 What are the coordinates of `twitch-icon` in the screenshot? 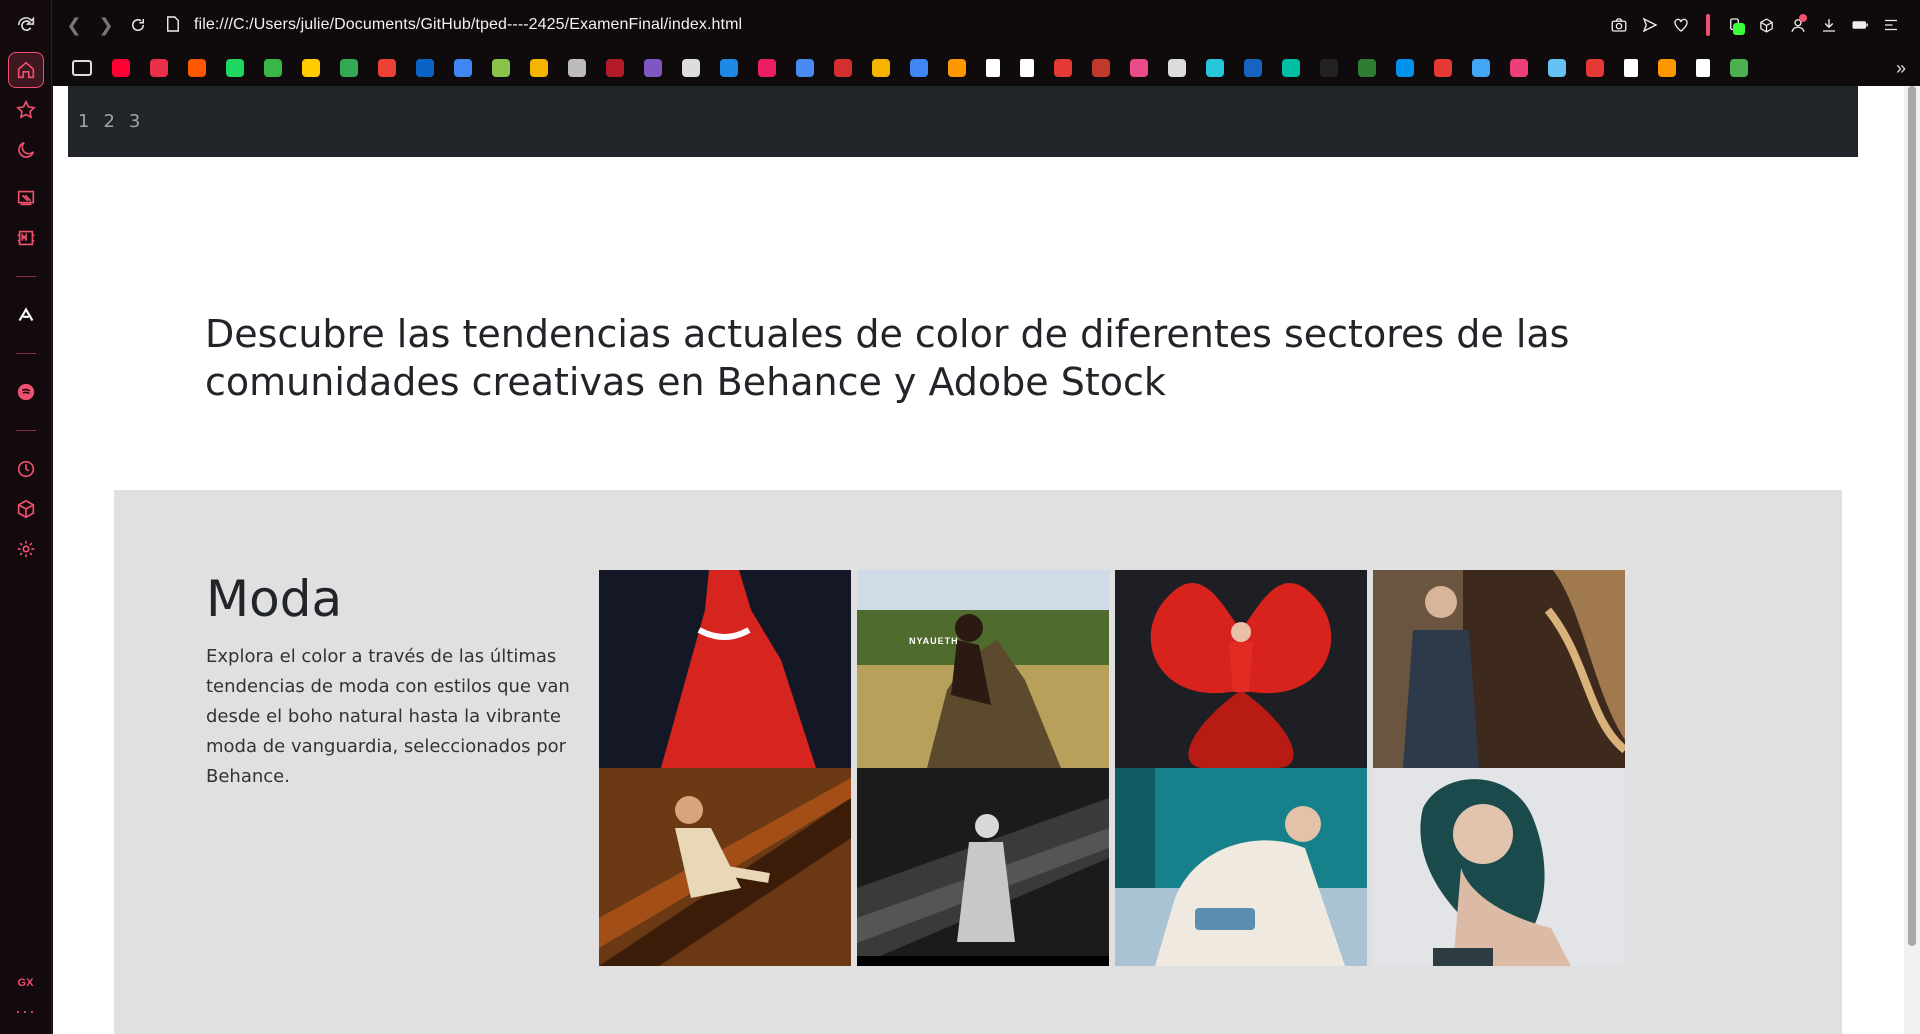 It's located at (26, 198).